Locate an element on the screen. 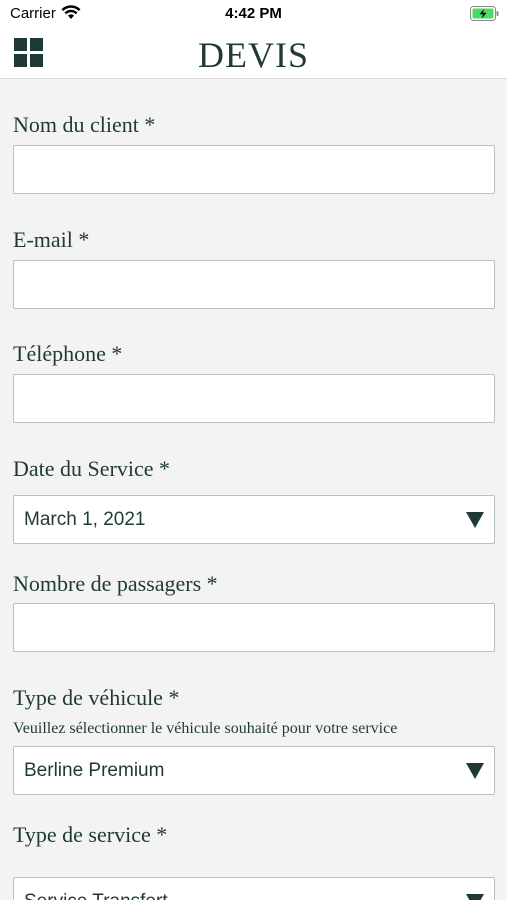 The image size is (507, 900). passengers-input is located at coordinates (254, 627).